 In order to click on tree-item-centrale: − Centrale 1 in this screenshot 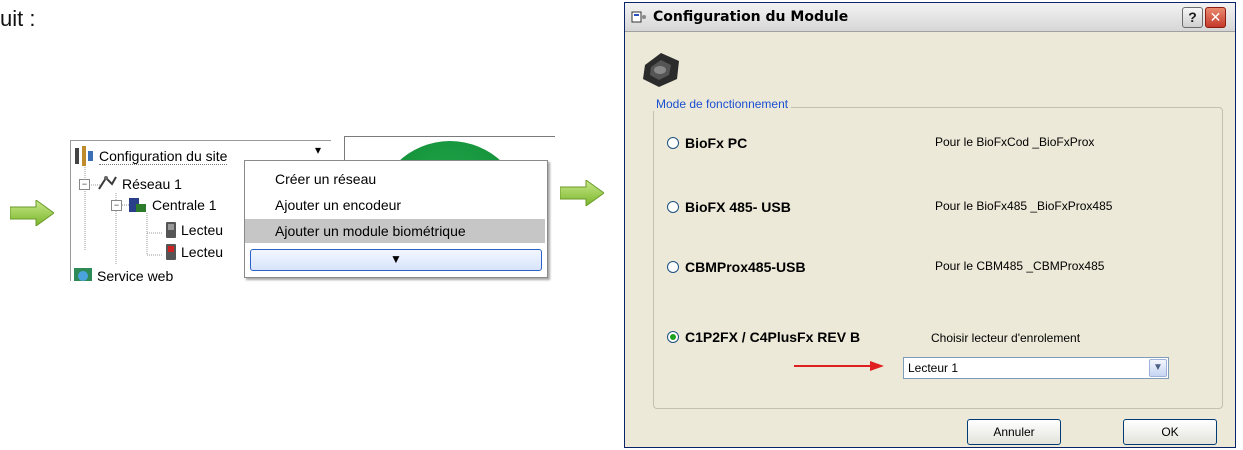, I will do `click(164, 205)`.